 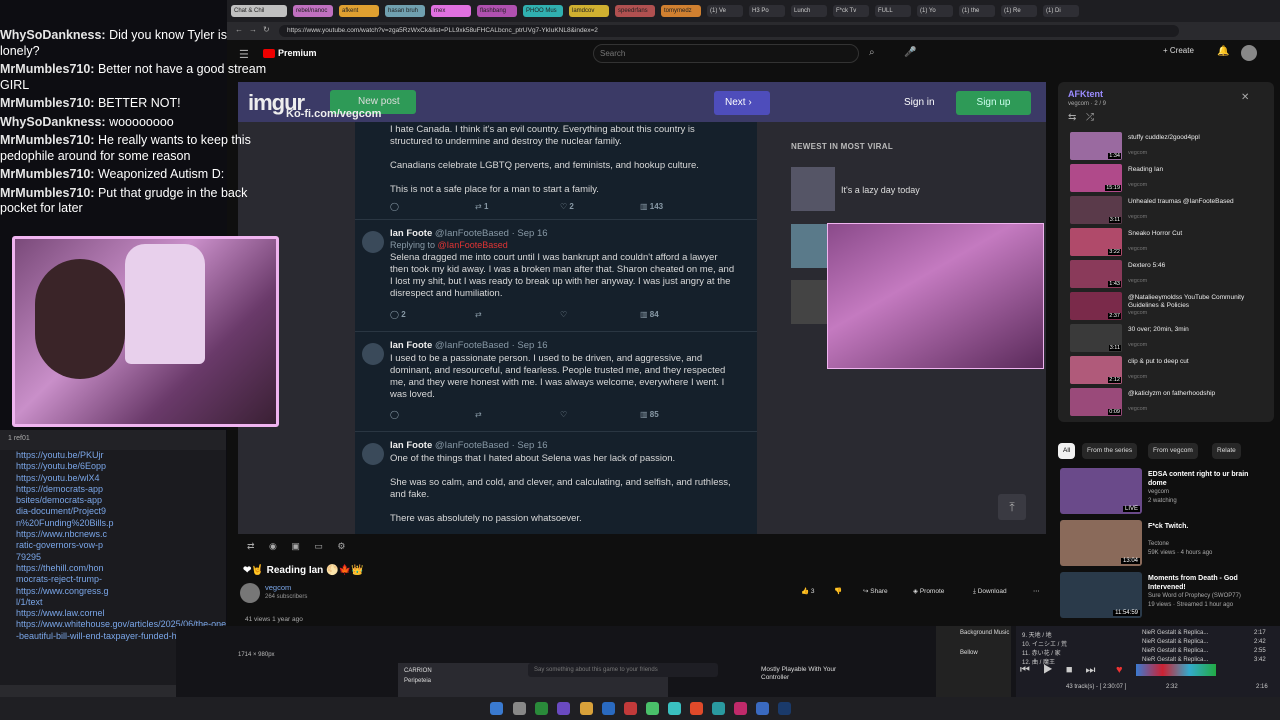 I want to click on player-controls: ⇄ ◉ ▣ ▭ ⚙, so click(x=299, y=546).